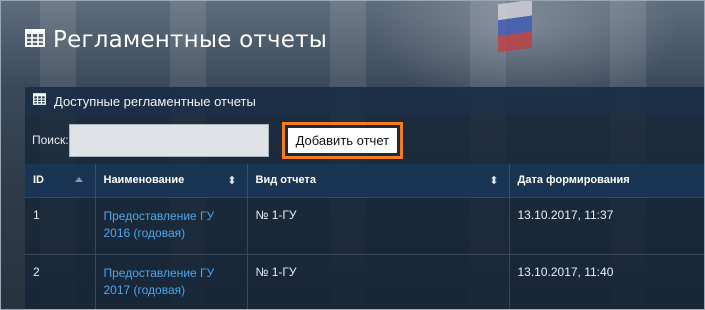 Image resolution: width=705 pixels, height=310 pixels. I want to click on cell-id: 1, so click(60, 225).